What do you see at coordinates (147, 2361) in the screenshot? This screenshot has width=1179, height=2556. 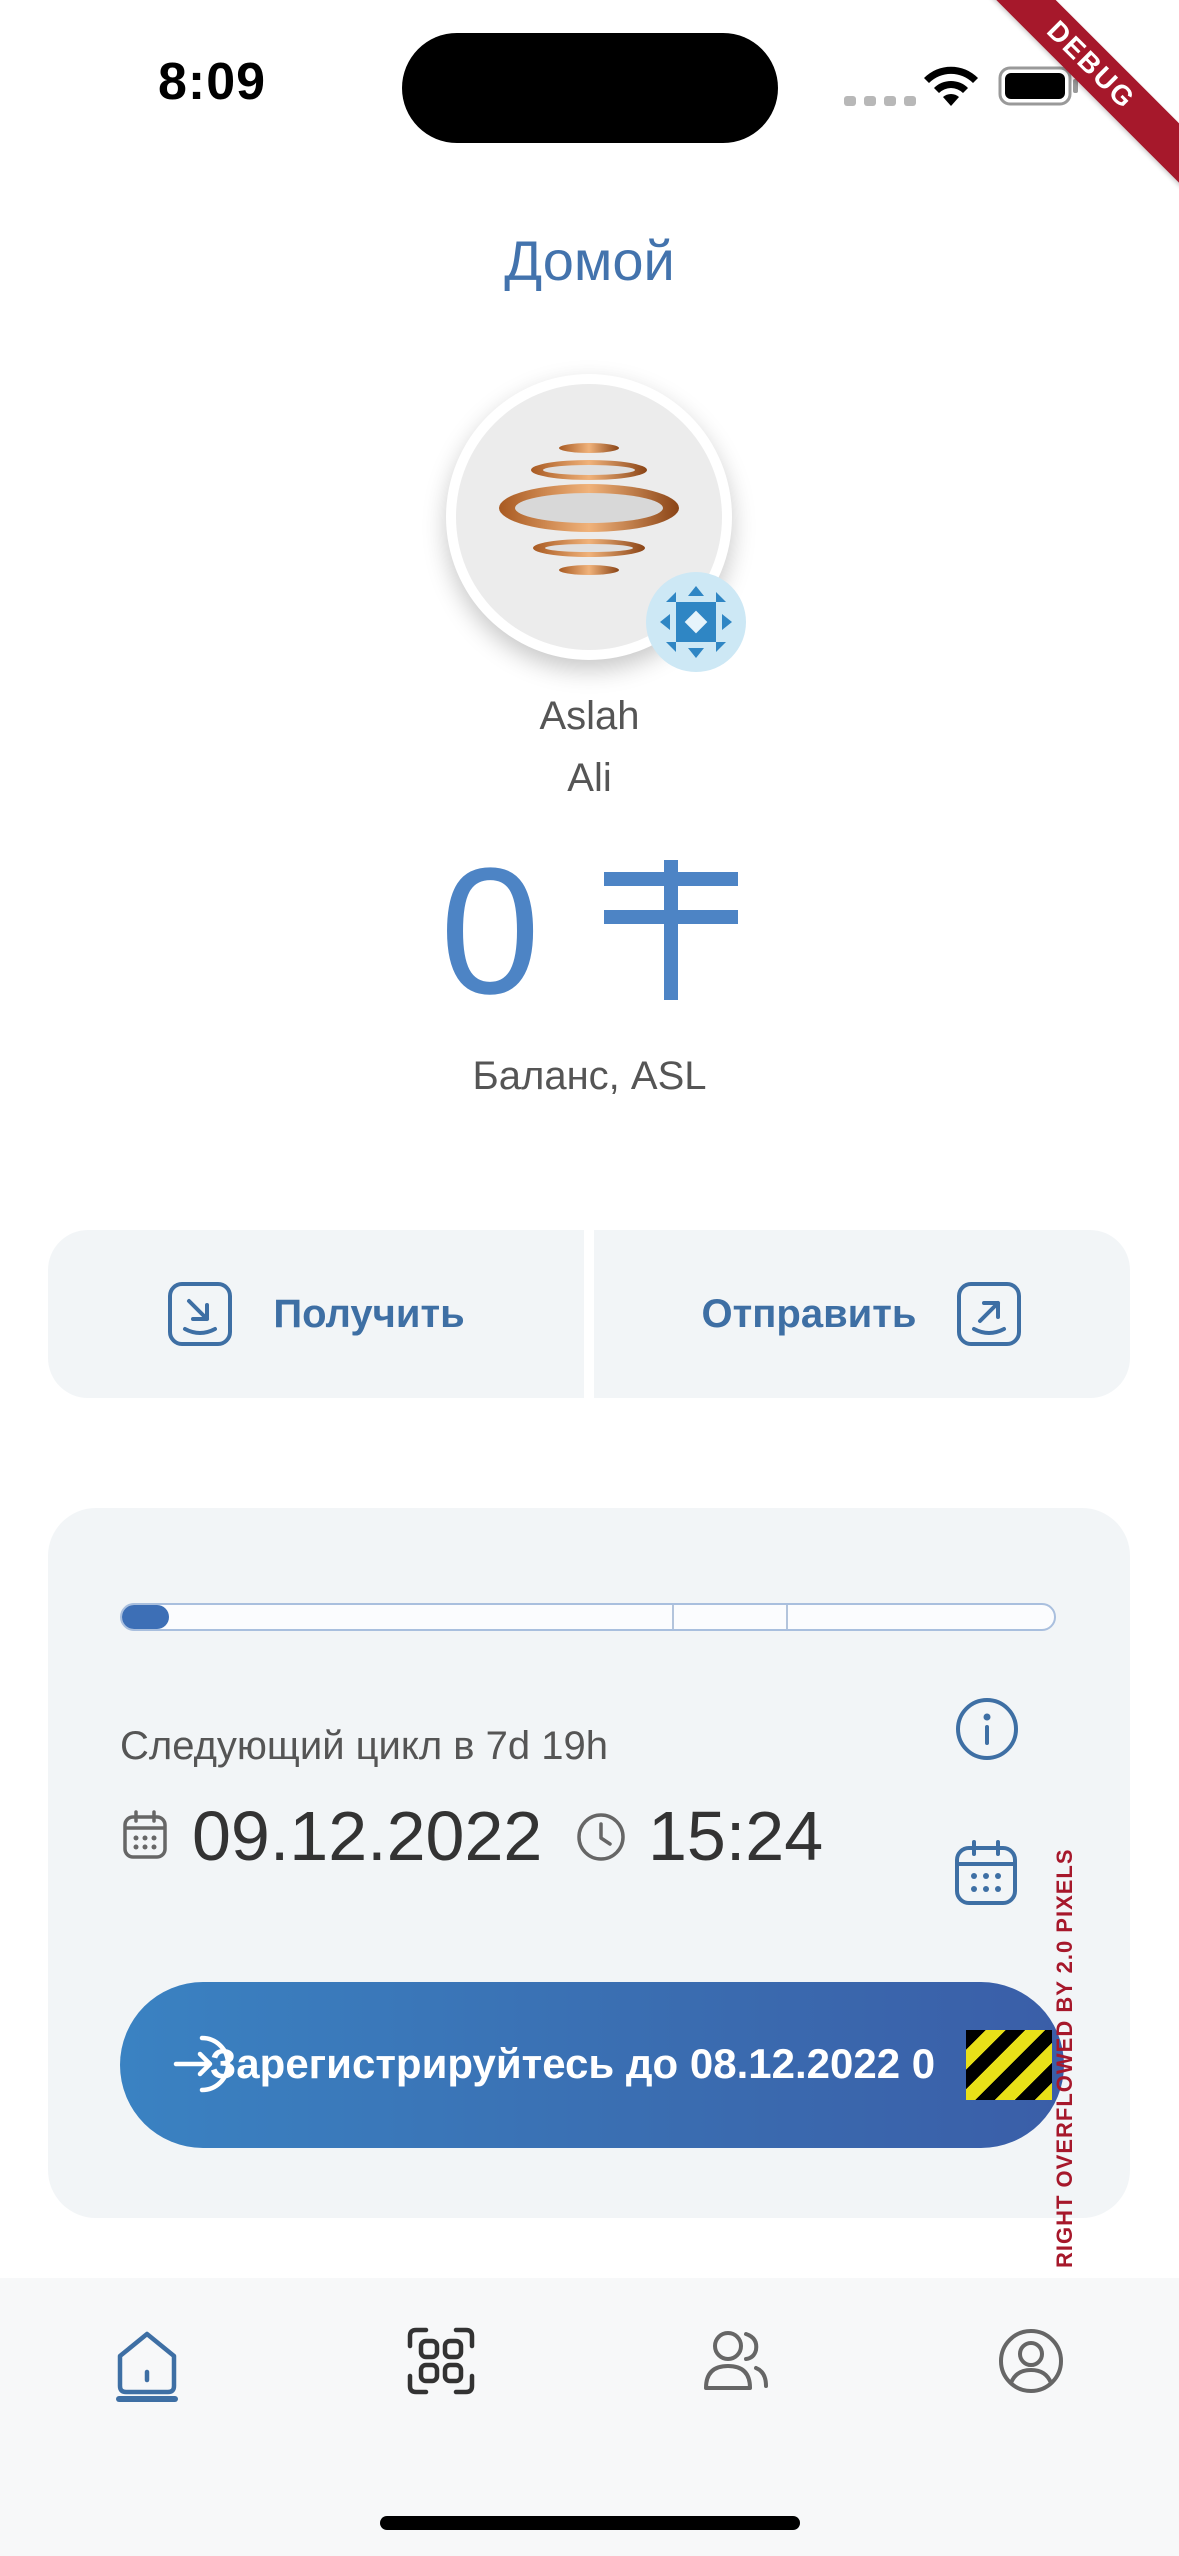 I see `home-icon` at bounding box center [147, 2361].